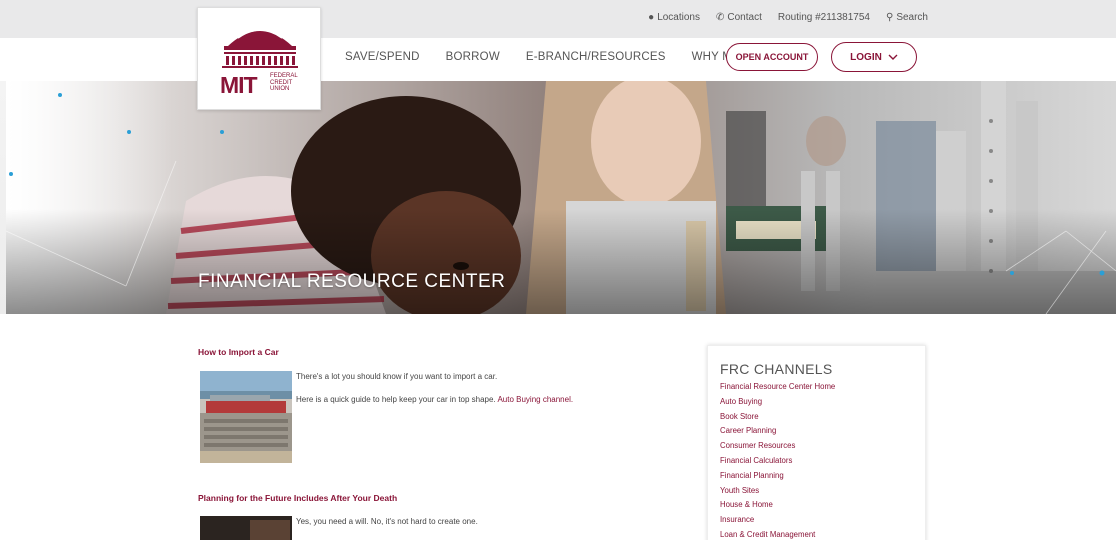  I want to click on chevron-down-icon, so click(893, 57).